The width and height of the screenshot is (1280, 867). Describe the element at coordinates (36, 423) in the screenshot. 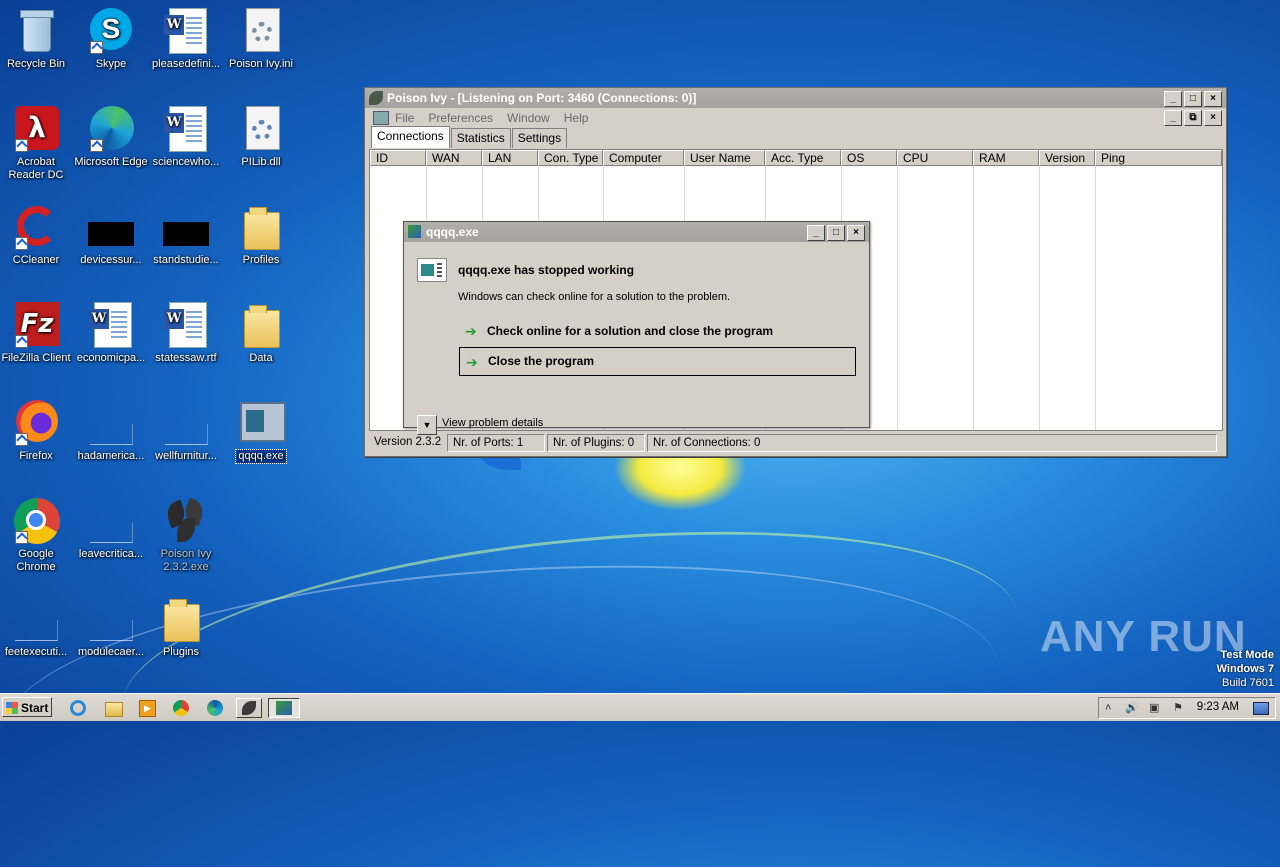

I see `firefox-icon` at that location.